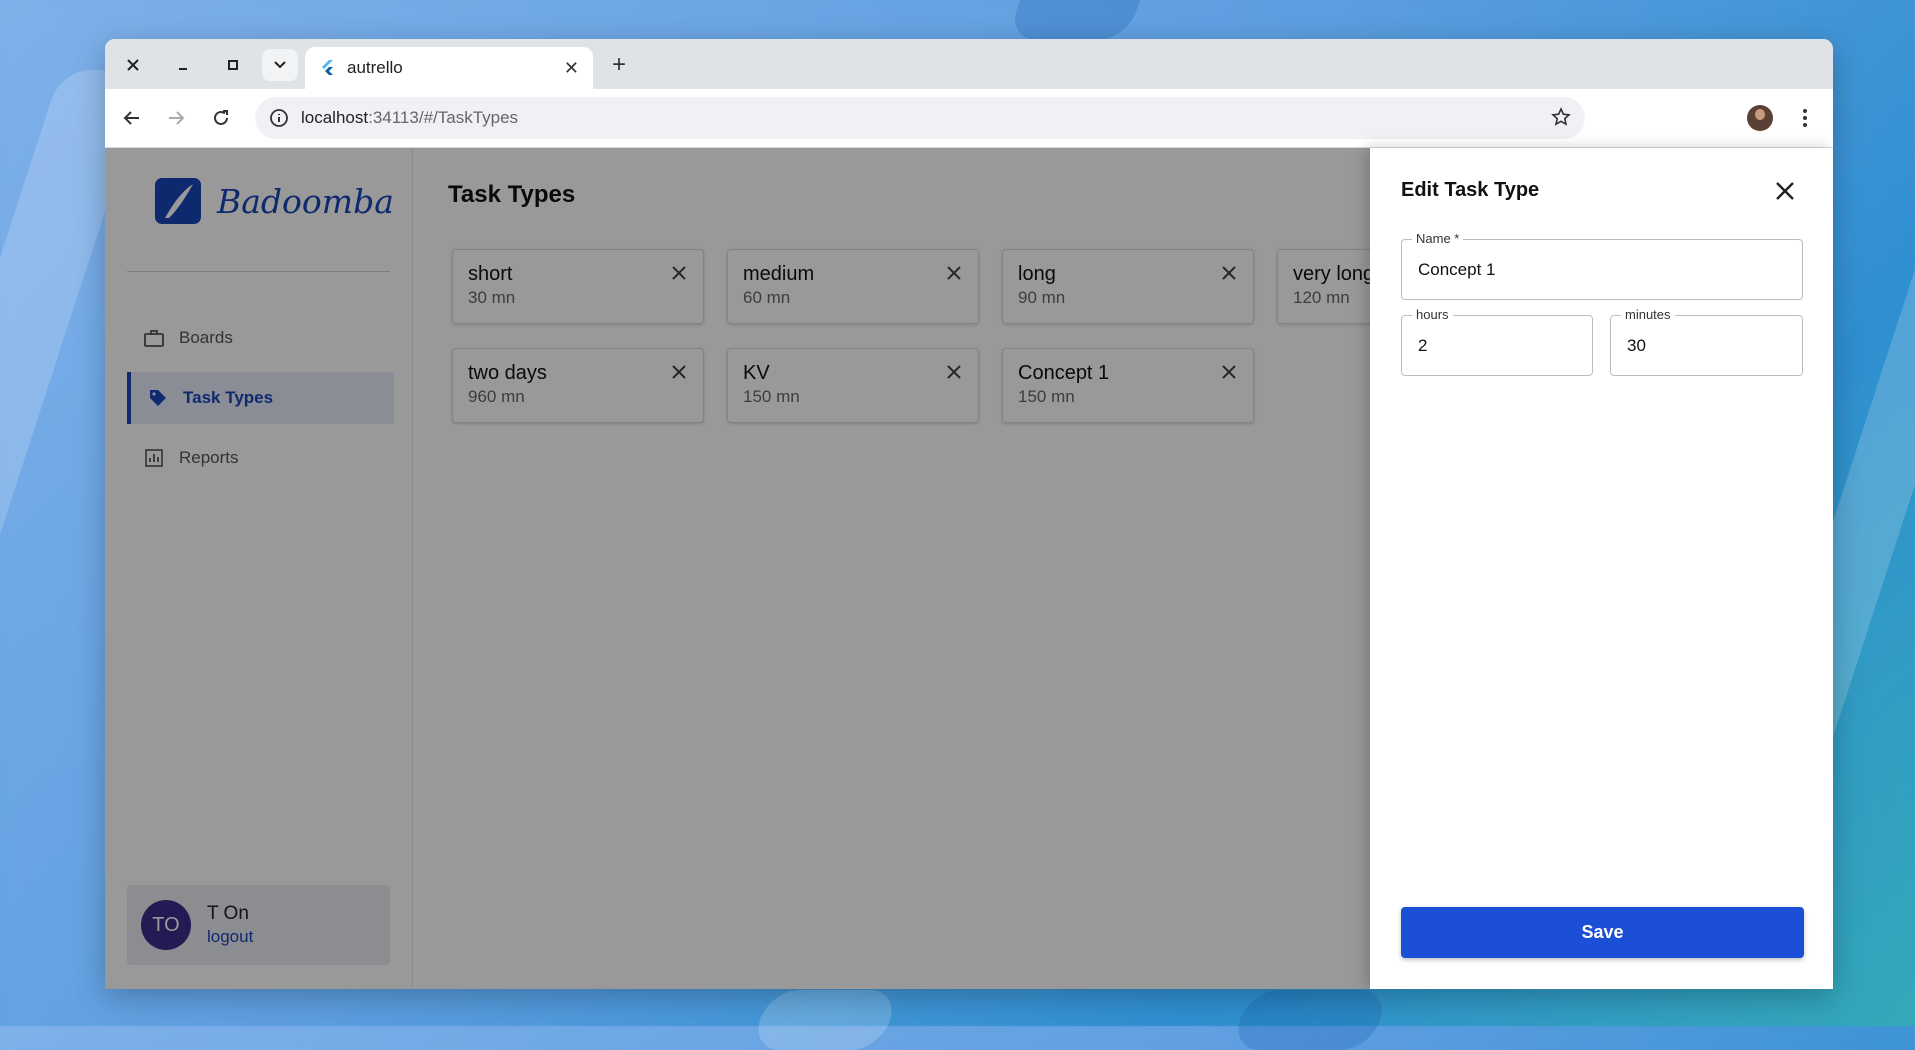 This screenshot has height=1050, width=1915. What do you see at coordinates (571, 68) in the screenshot?
I see `tab-close-icon: ✕` at bounding box center [571, 68].